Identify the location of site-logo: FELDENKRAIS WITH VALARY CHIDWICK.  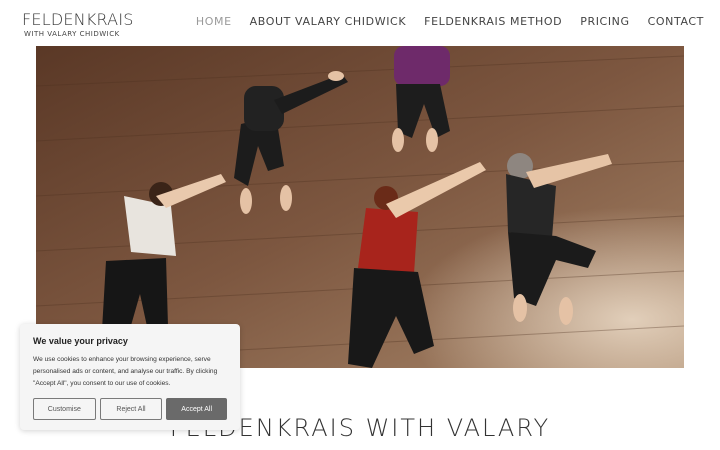
(78, 25).